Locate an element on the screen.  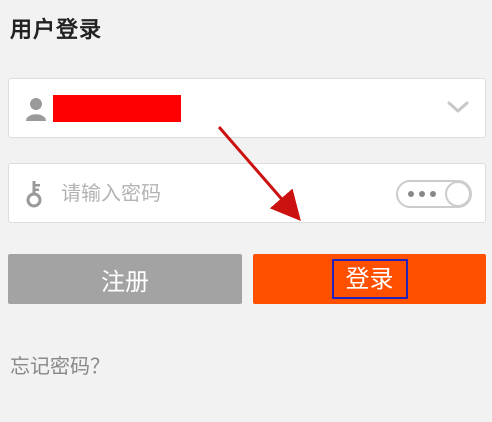
password-field is located at coordinates (247, 193).